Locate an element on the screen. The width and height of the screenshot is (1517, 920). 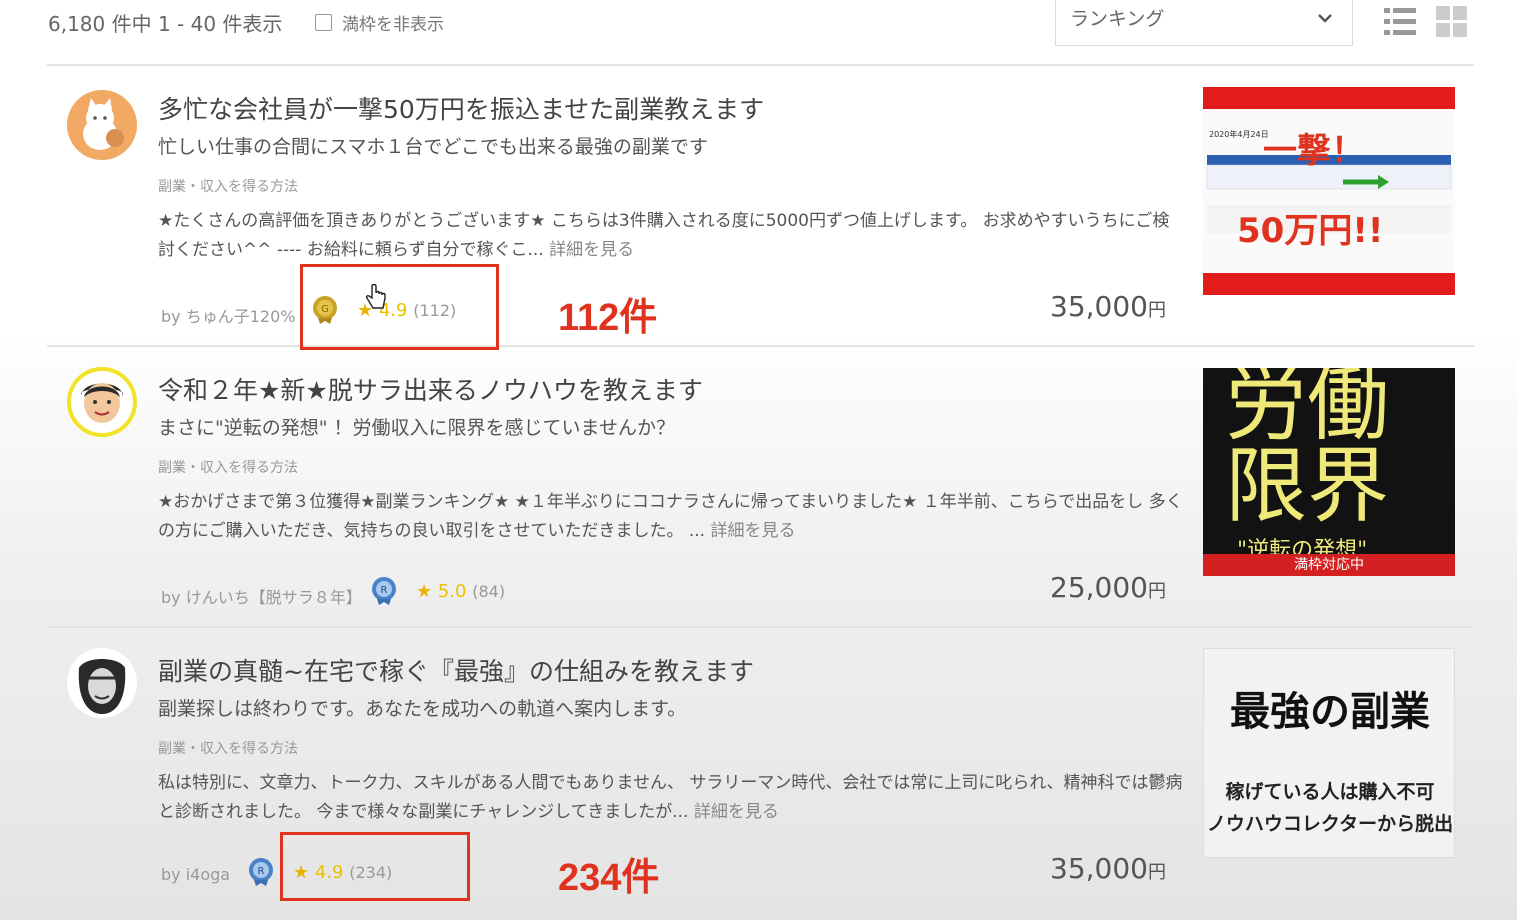
hide-full-checkbox is located at coordinates (323, 22).